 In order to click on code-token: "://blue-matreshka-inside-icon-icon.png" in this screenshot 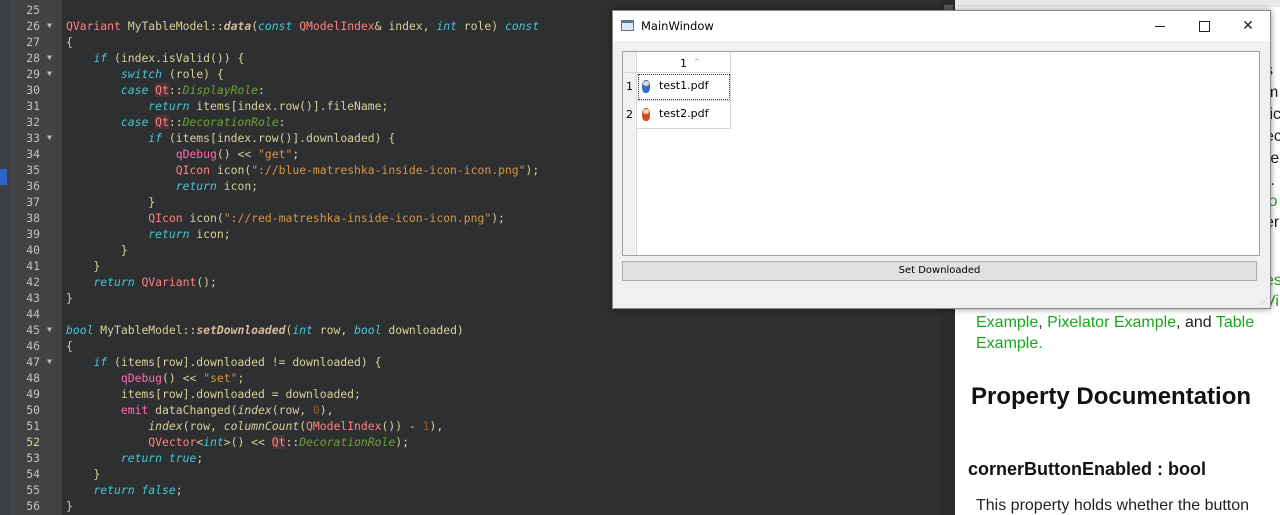, I will do `click(388, 170)`.